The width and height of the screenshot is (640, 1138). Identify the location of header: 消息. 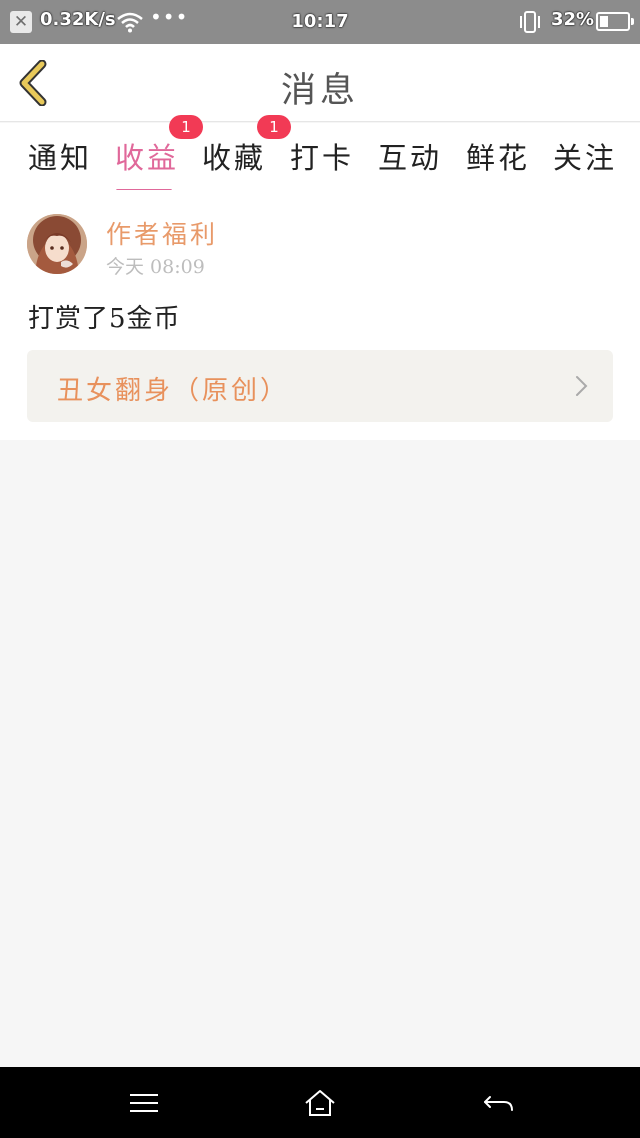
(320, 83).